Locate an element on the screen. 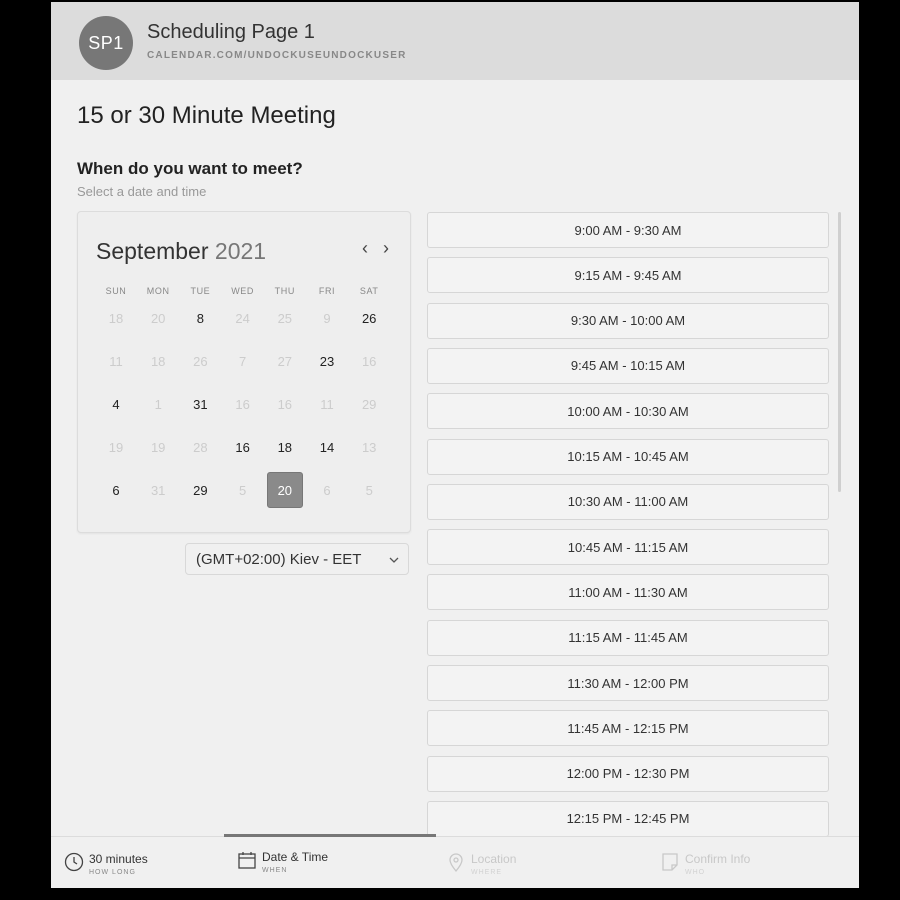  calendar-day-available: 6 is located at coordinates (116, 490).